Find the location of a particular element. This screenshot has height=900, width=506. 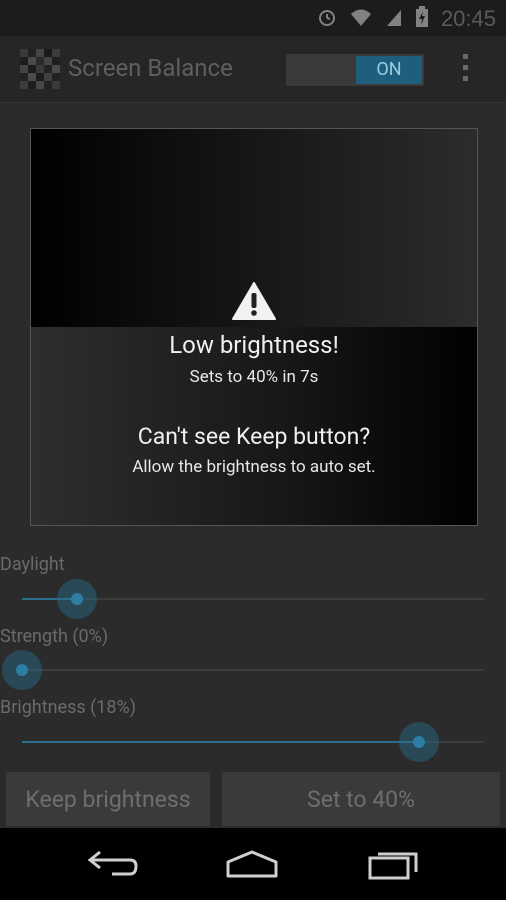

signal-icon is located at coordinates (394, 19).